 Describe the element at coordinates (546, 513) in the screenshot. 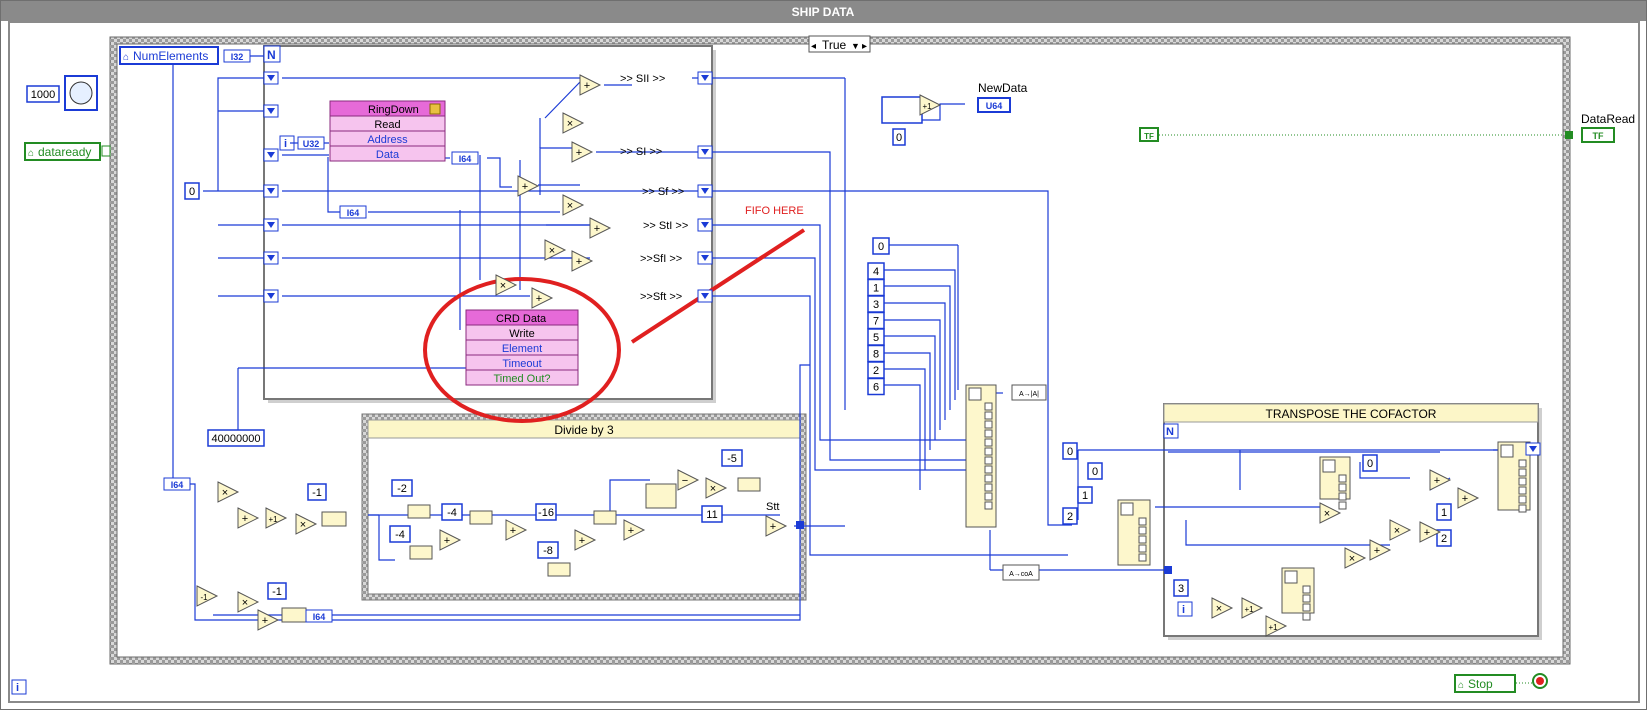

I see `divide-const-3: -16` at that location.